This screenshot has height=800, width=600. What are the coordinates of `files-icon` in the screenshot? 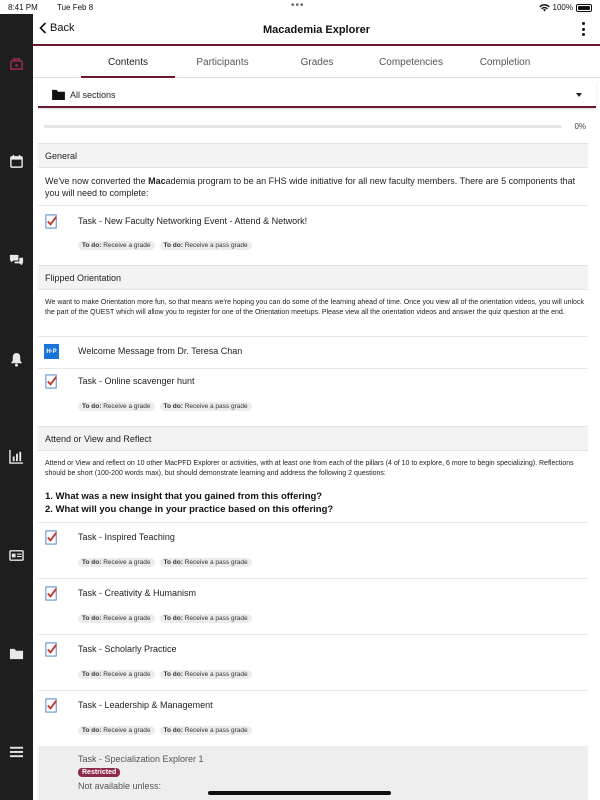 It's located at (16, 653).